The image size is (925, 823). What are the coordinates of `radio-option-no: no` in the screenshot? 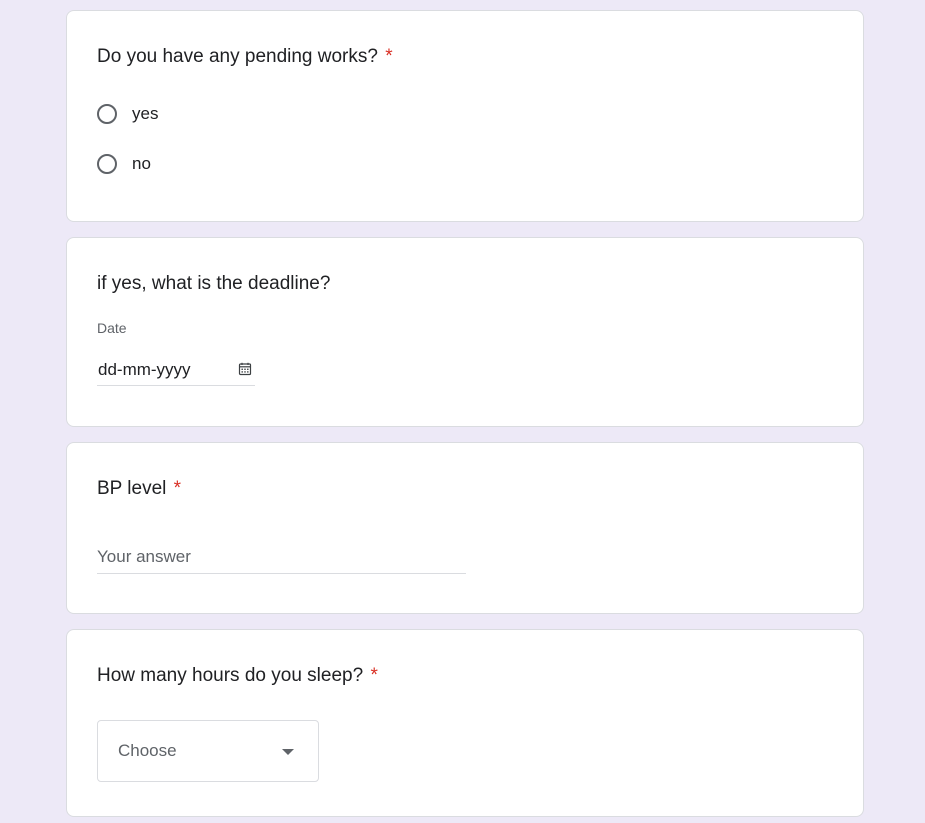 It's located at (124, 164).